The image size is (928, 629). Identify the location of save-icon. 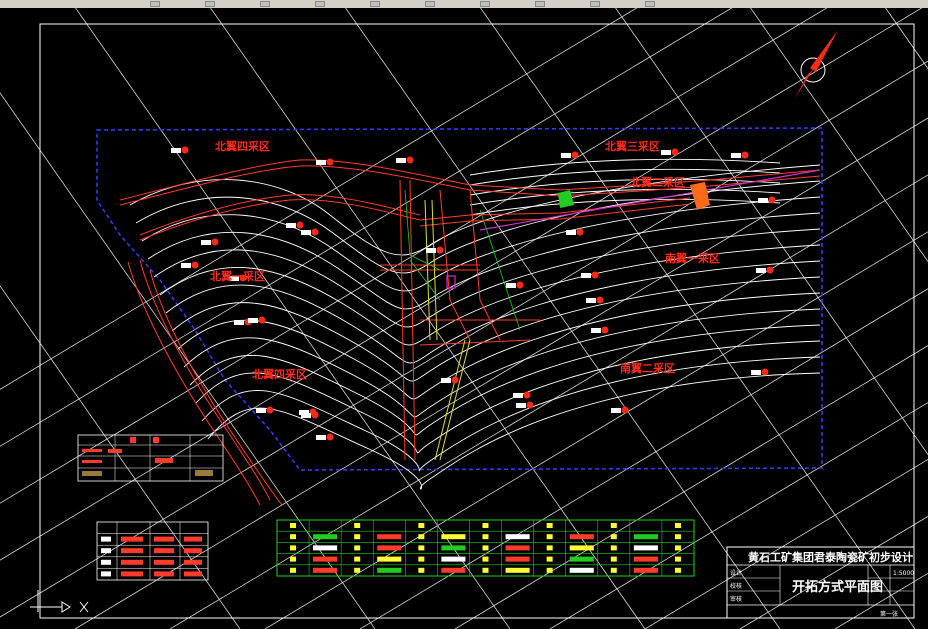
(265, 4).